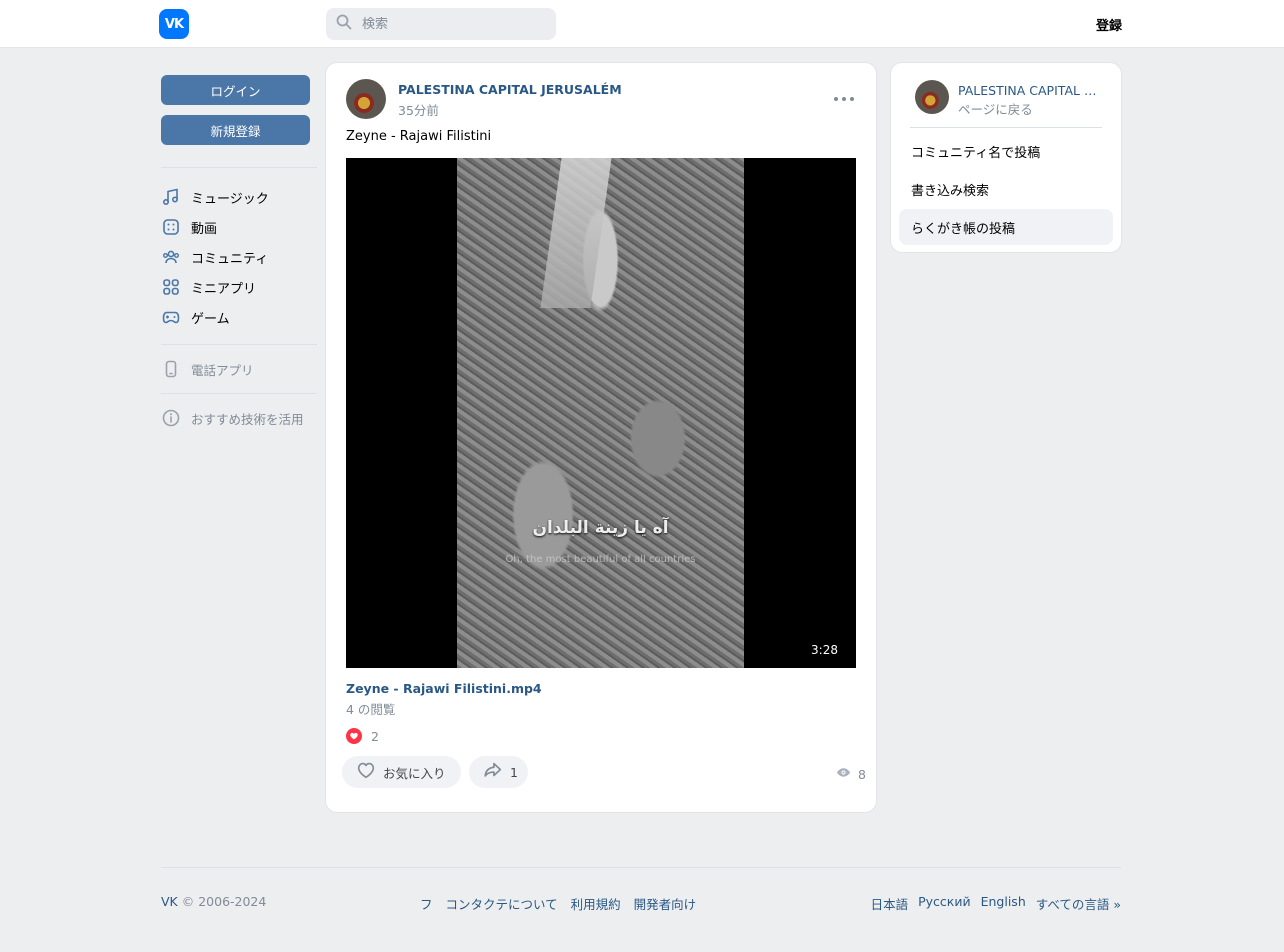 The height and width of the screenshot is (952, 1284). Describe the element at coordinates (596, 903) in the screenshot. I see `footer-link-terms: 利用規約` at that location.